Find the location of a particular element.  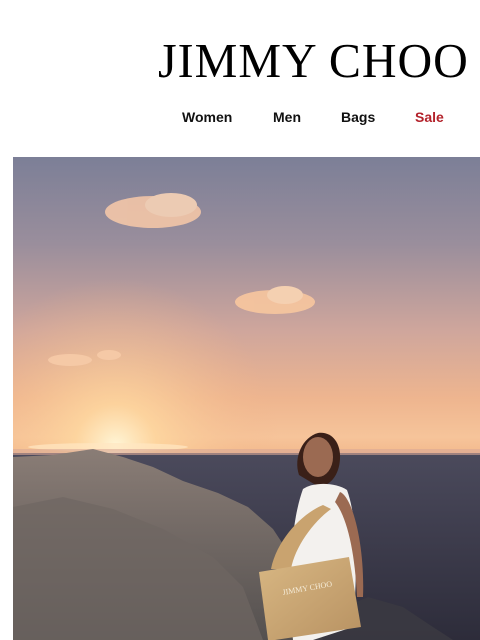

nav-link-men: Men is located at coordinates (287, 117).